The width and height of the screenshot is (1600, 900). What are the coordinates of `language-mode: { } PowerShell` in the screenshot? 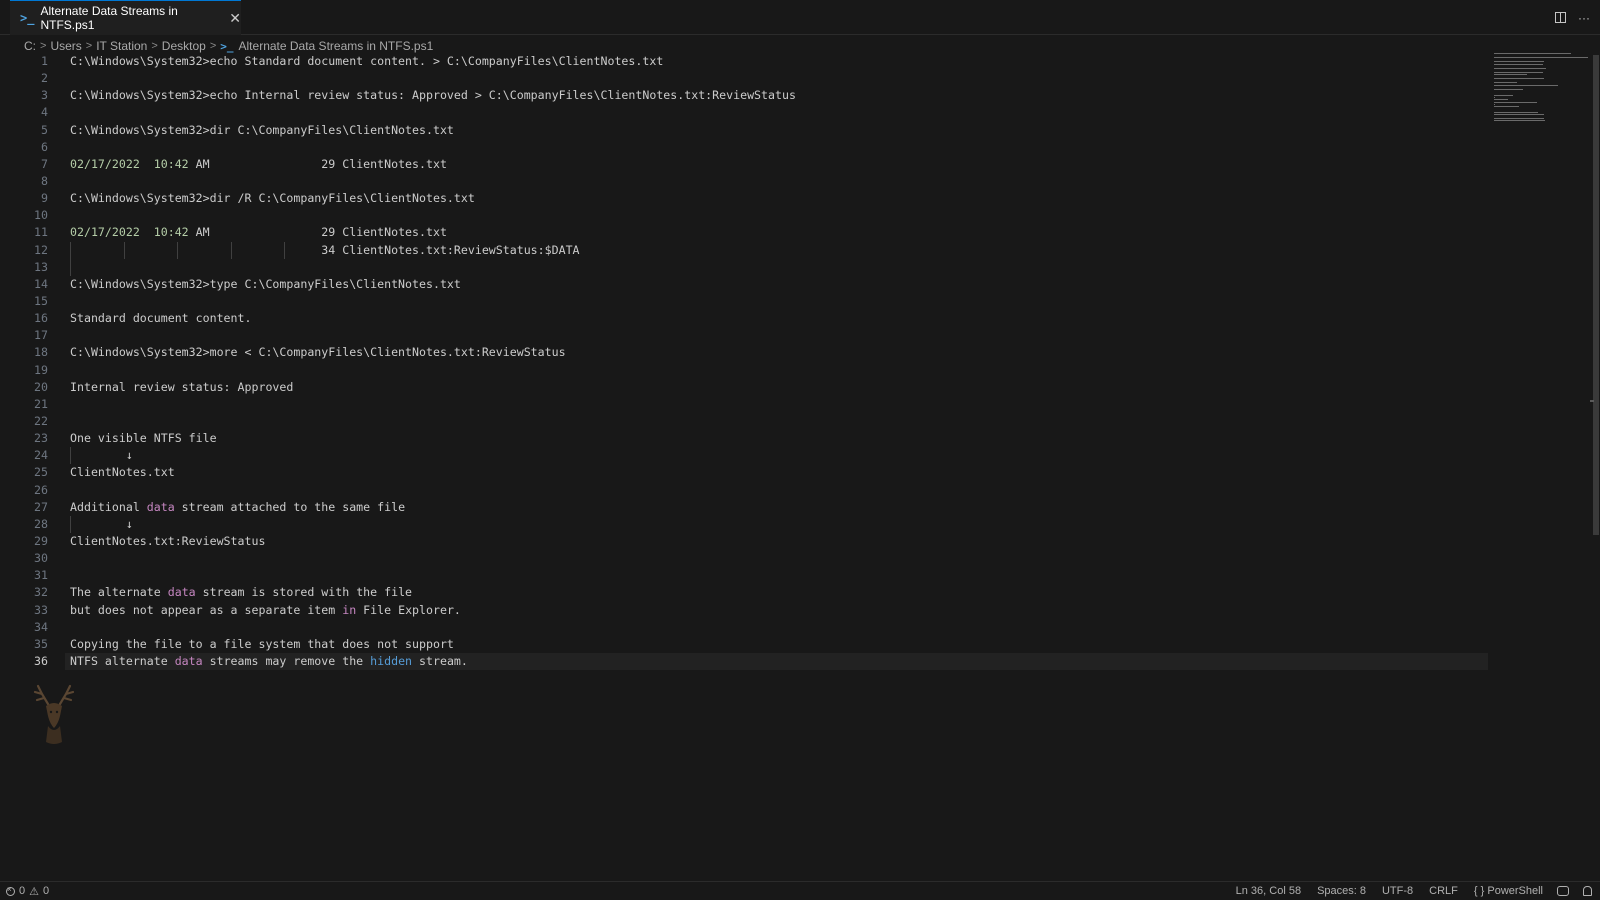 It's located at (1508, 891).